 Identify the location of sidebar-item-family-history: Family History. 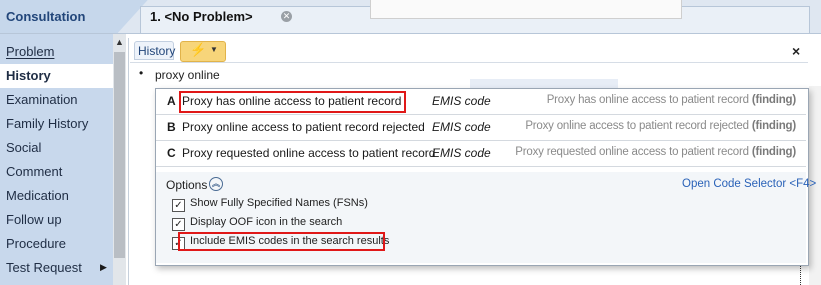
(58, 124).